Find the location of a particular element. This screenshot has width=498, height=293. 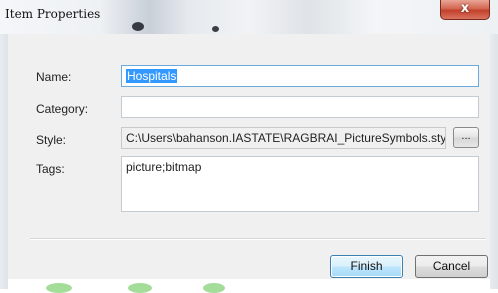

name-label: Name: is located at coordinates (54, 77).